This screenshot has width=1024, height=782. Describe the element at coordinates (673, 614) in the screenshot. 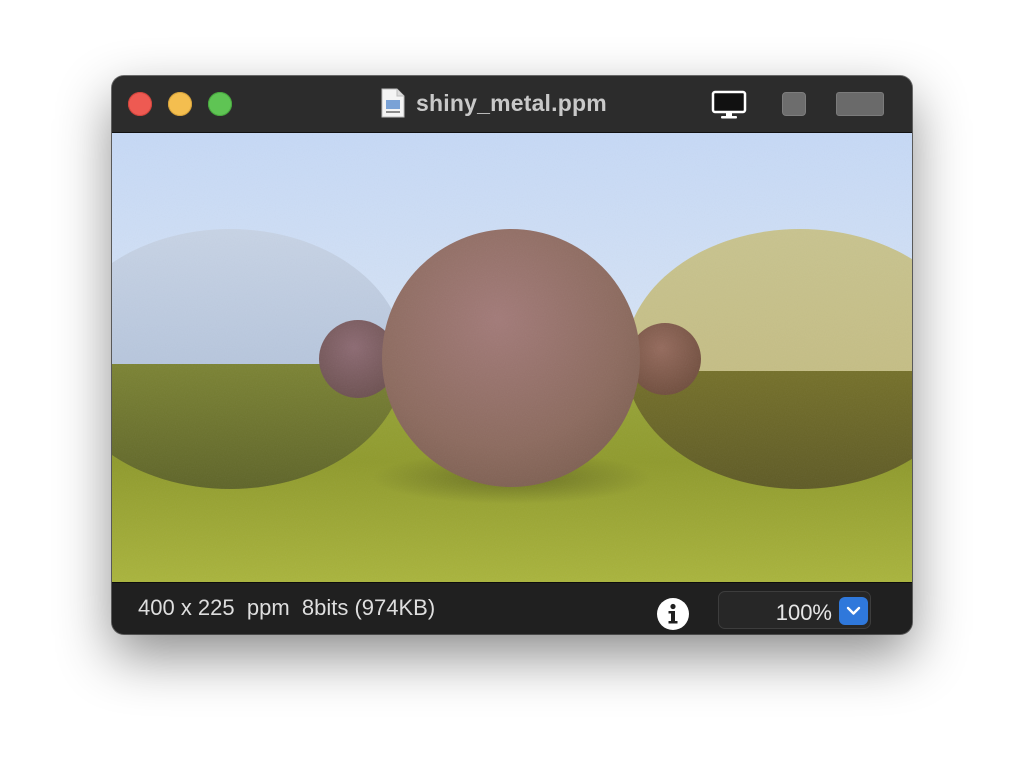

I see `info-circle-icon` at that location.